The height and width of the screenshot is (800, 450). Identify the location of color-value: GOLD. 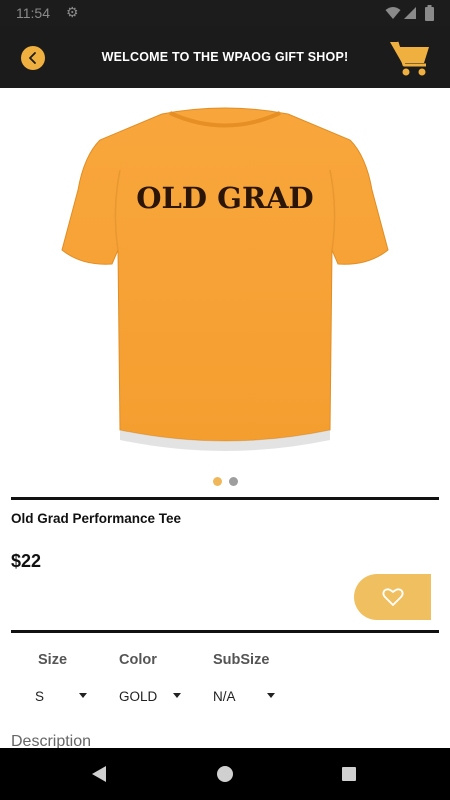
(138, 696).